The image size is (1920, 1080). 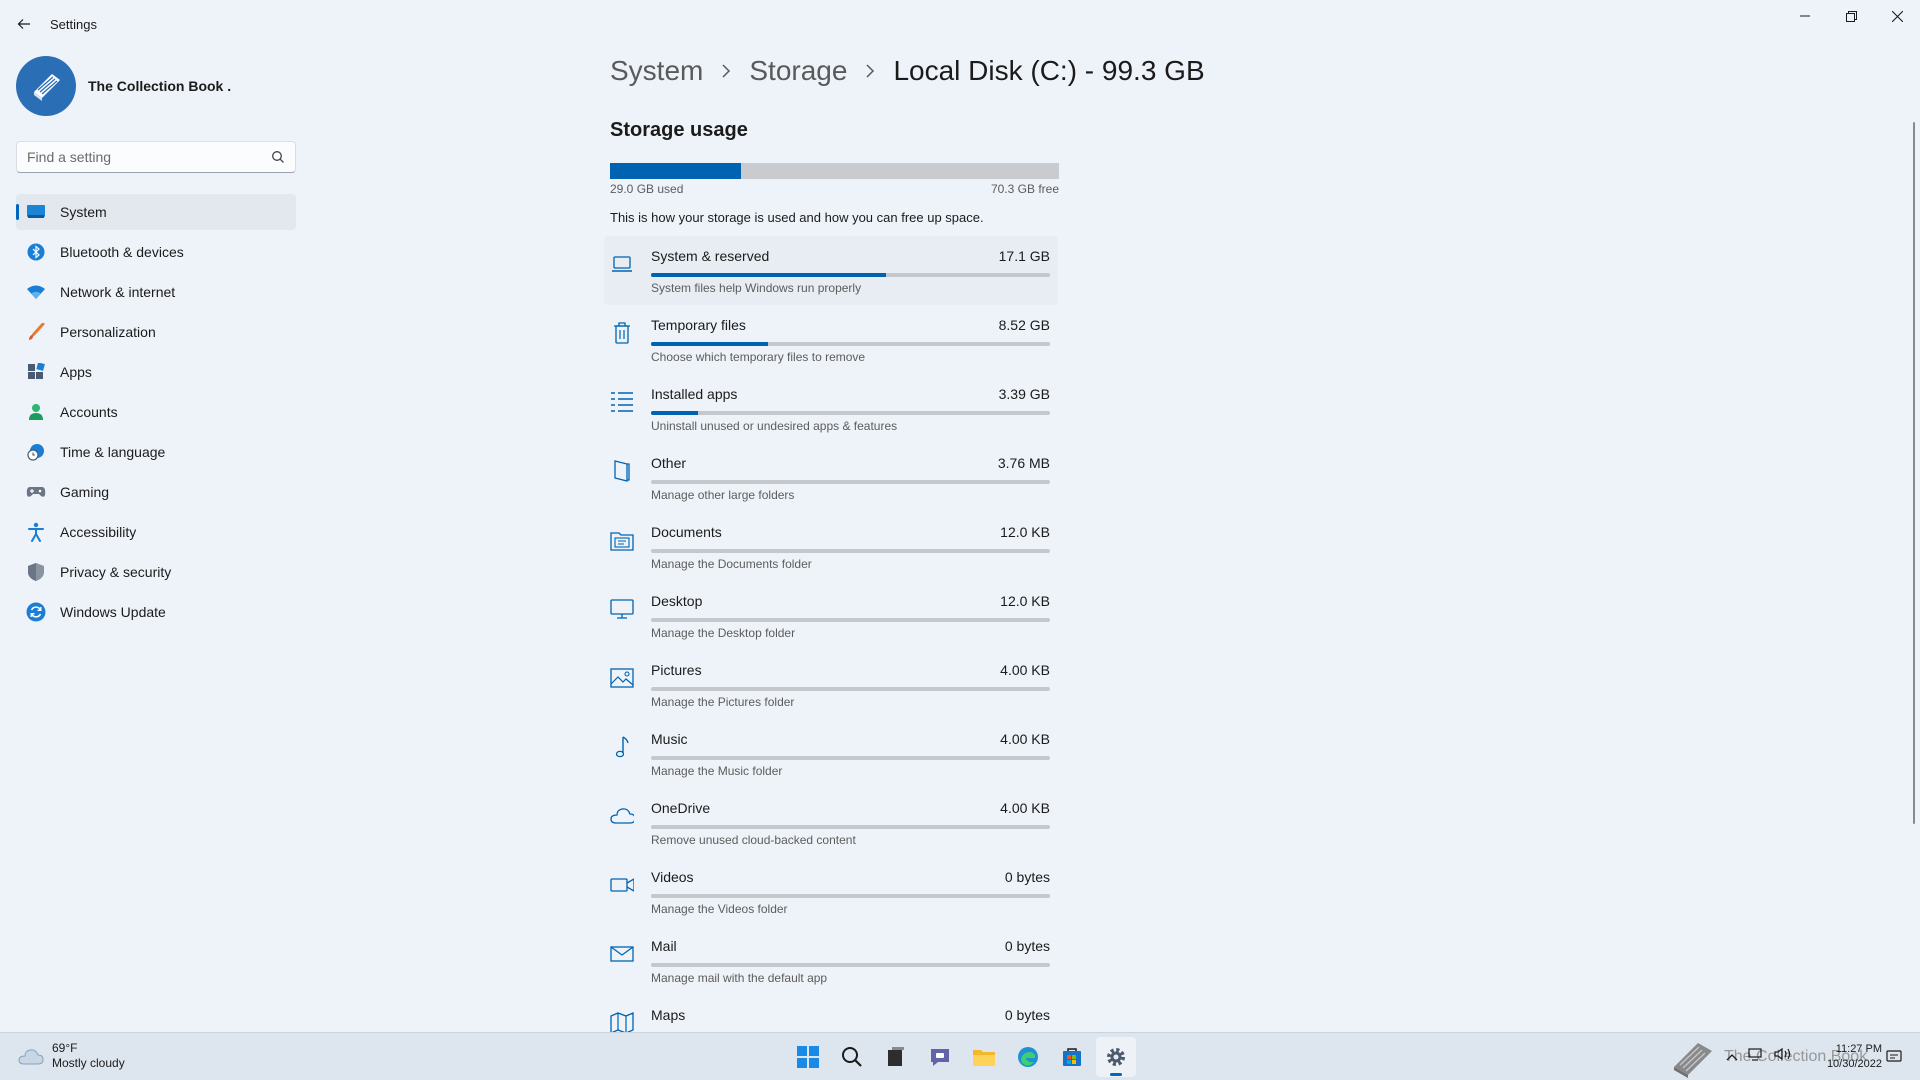 What do you see at coordinates (753, 840) in the screenshot?
I see `category-description: Remove unused cloud-backed content` at bounding box center [753, 840].